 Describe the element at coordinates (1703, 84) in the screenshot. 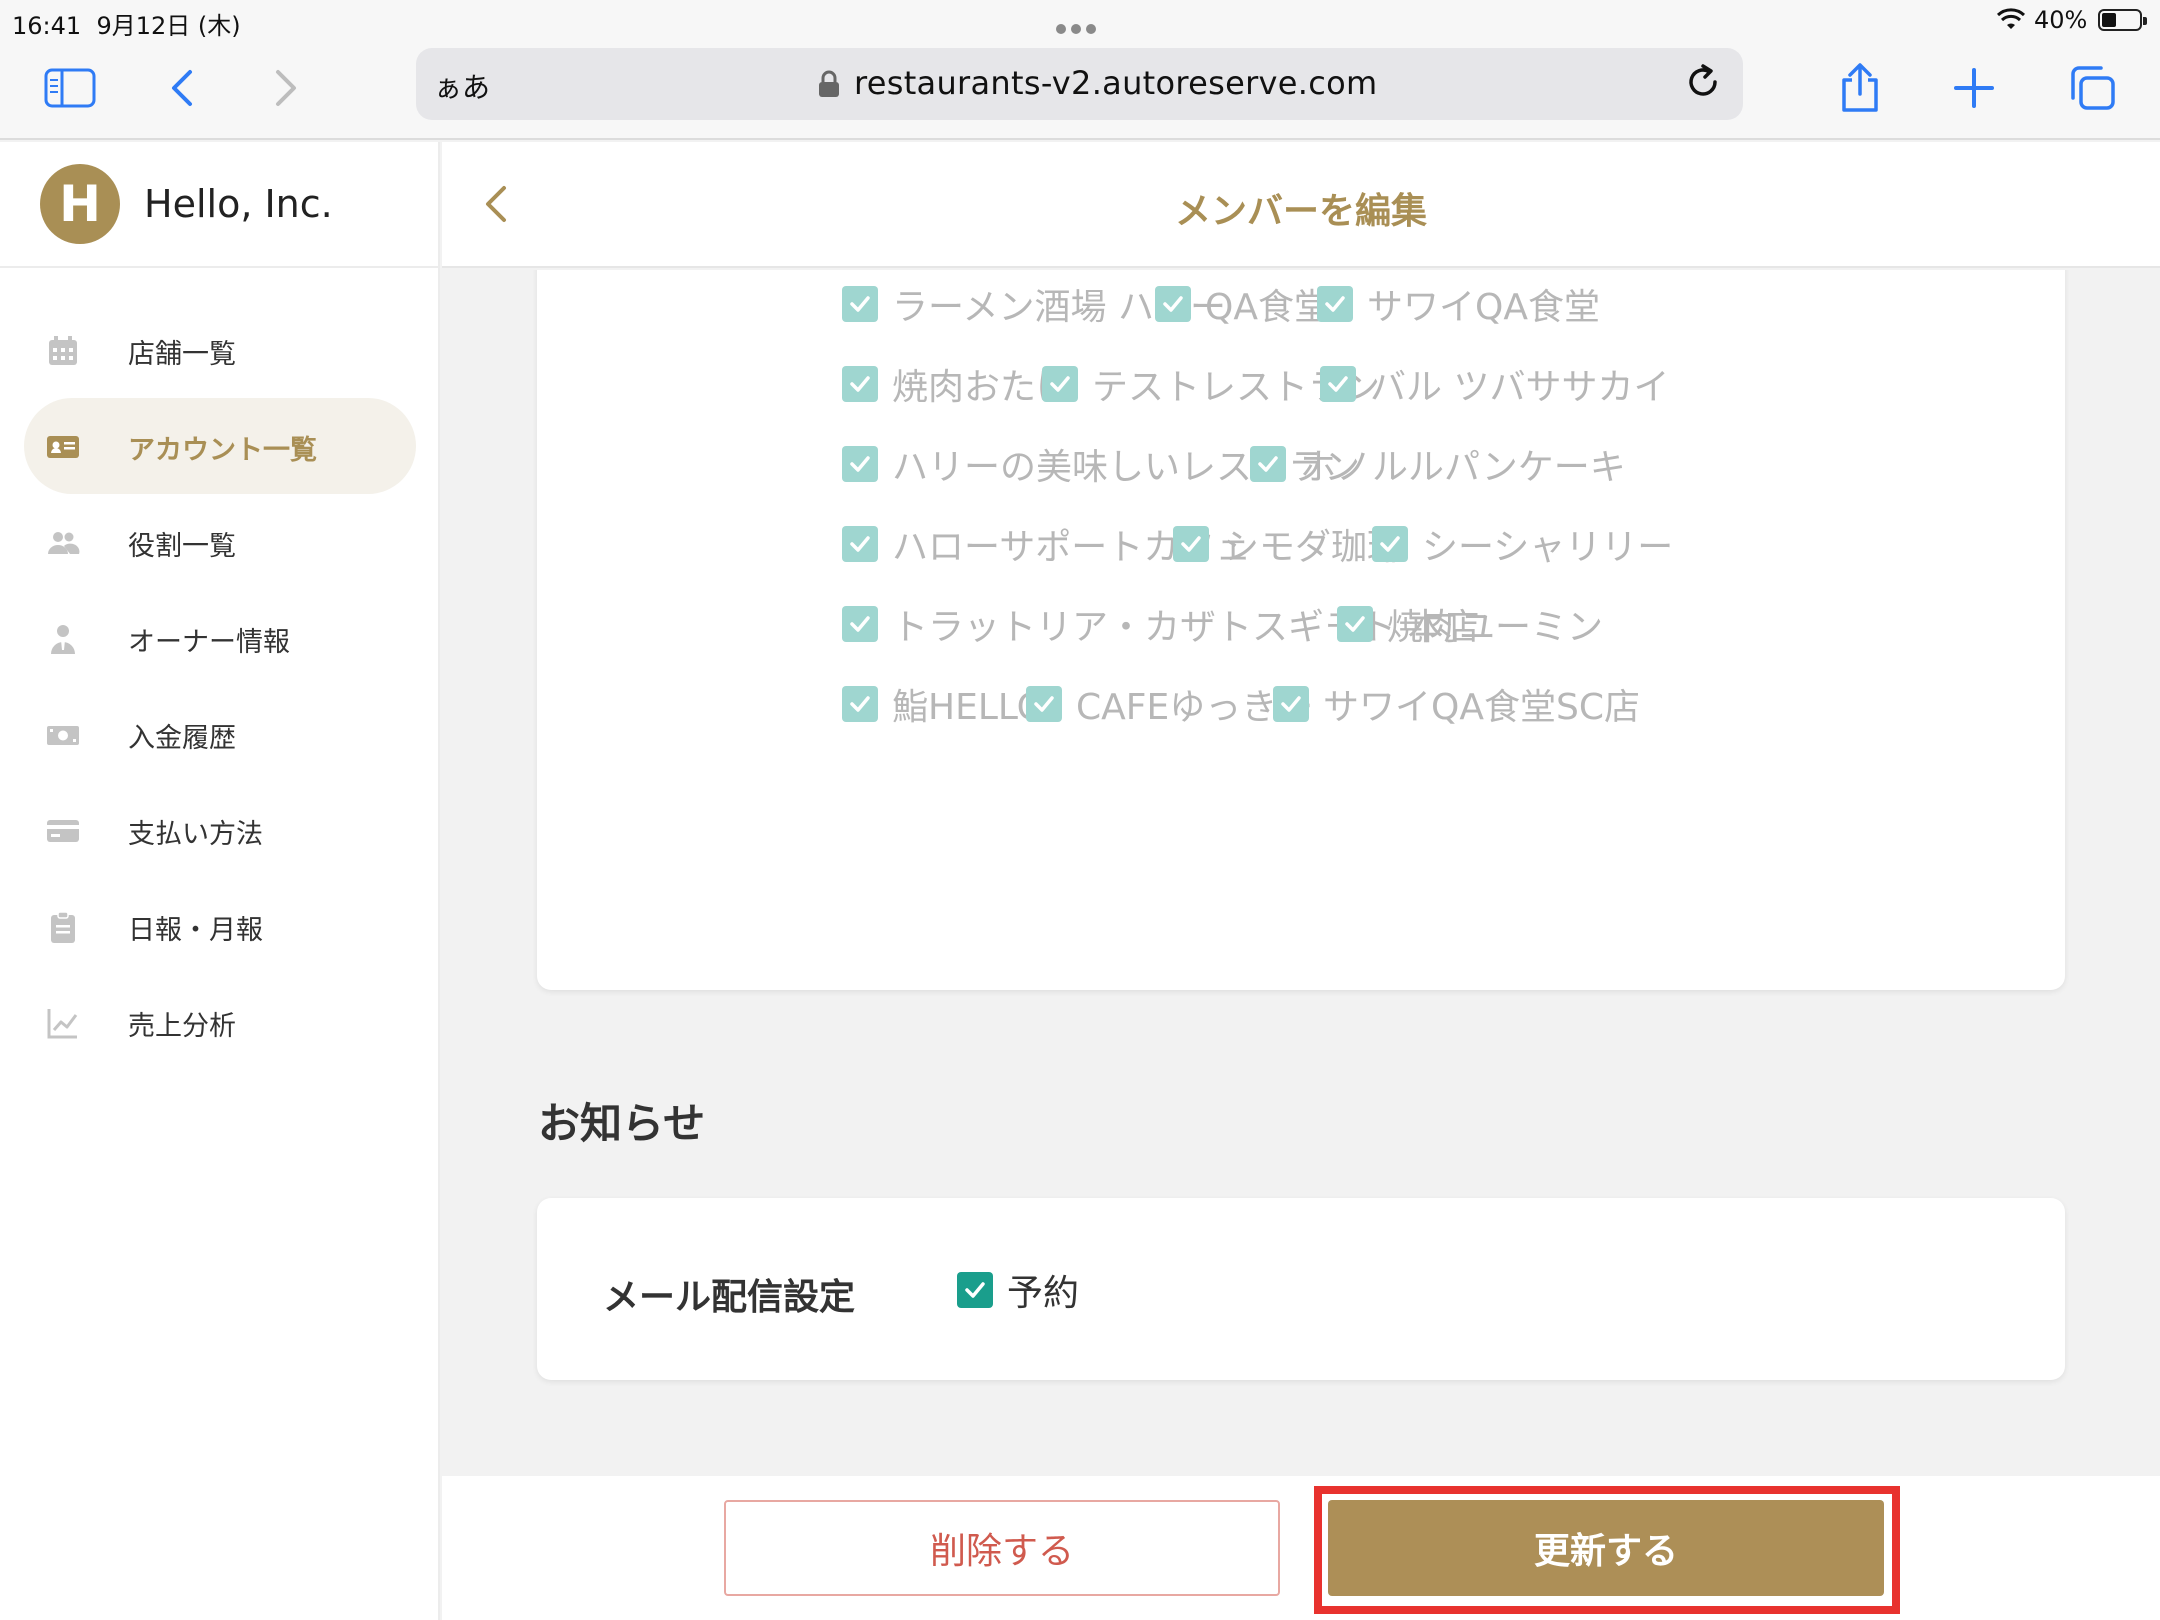

I see `reload-icon` at that location.